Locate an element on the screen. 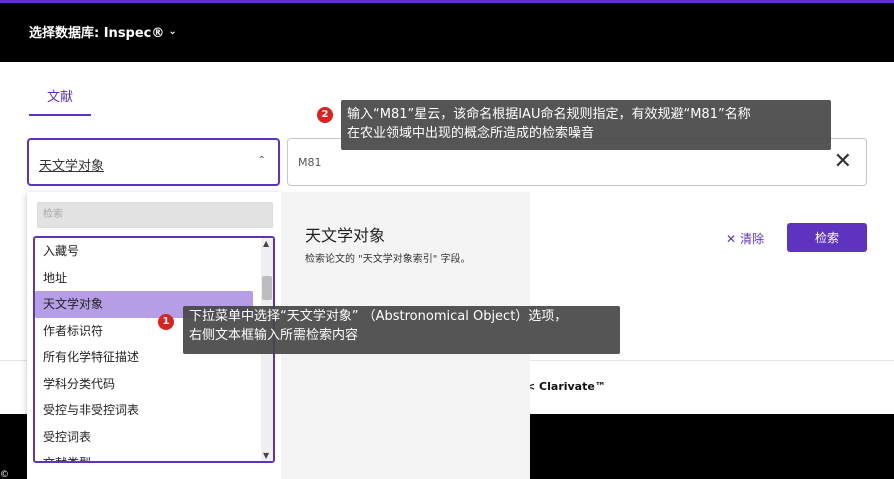 The height and width of the screenshot is (479, 894). list-item: 受控词表 is located at coordinates (154, 437).